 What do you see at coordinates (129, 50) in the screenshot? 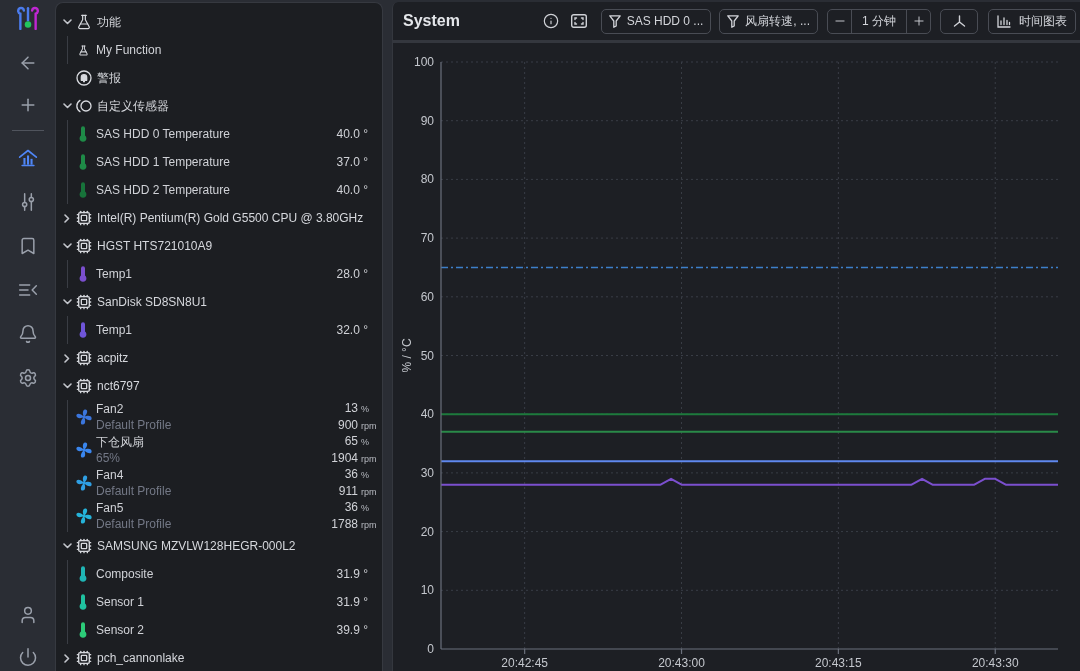
I see `function-name: My Function` at bounding box center [129, 50].